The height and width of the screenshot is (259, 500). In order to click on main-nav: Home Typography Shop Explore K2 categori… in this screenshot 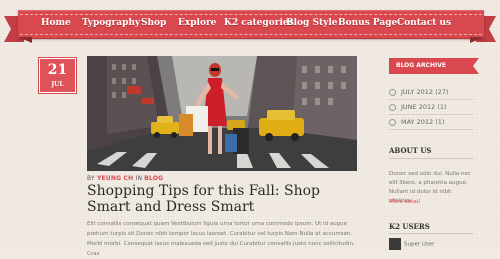, I will do `click(251, 23)`.